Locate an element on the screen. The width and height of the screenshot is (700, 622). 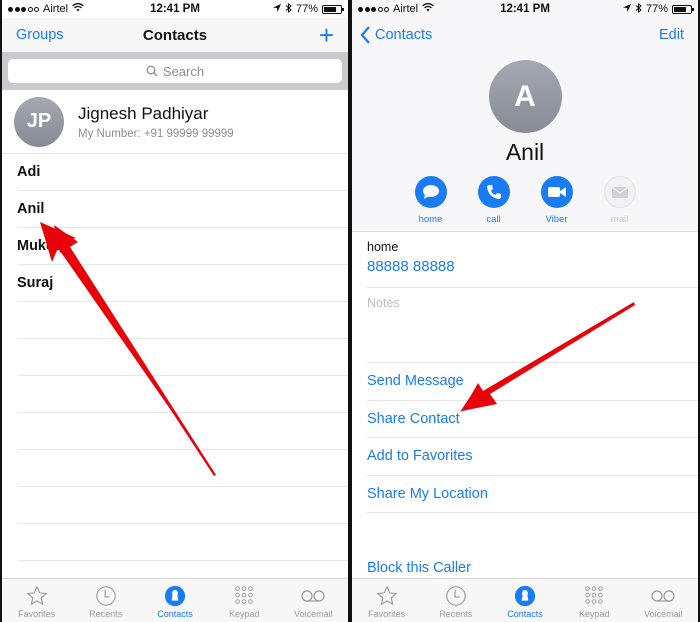
phone-label: home is located at coordinates (383, 247).